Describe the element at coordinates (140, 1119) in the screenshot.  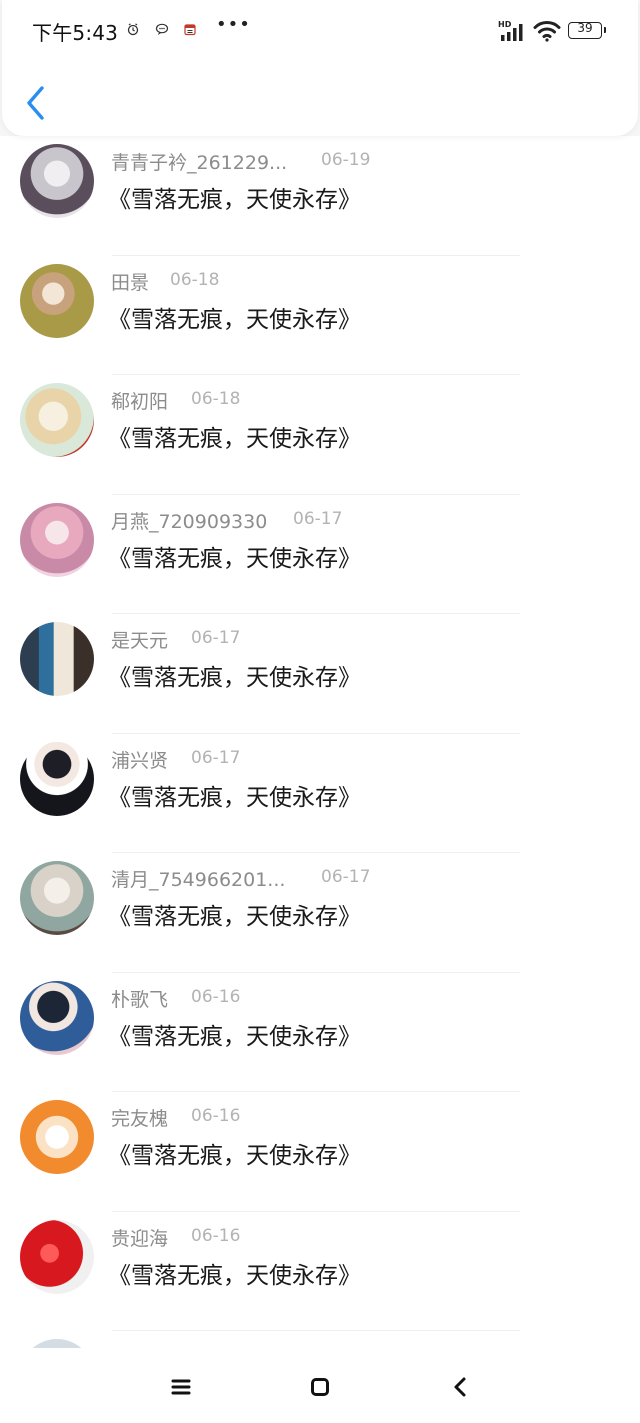
I see `user-name: 完友槐` at that location.